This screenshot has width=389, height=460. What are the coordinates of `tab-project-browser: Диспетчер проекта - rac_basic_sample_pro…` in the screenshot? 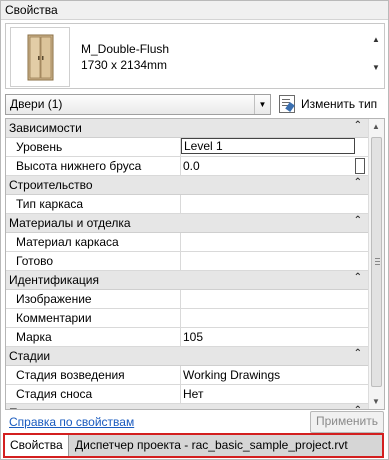 It's located at (211, 445).